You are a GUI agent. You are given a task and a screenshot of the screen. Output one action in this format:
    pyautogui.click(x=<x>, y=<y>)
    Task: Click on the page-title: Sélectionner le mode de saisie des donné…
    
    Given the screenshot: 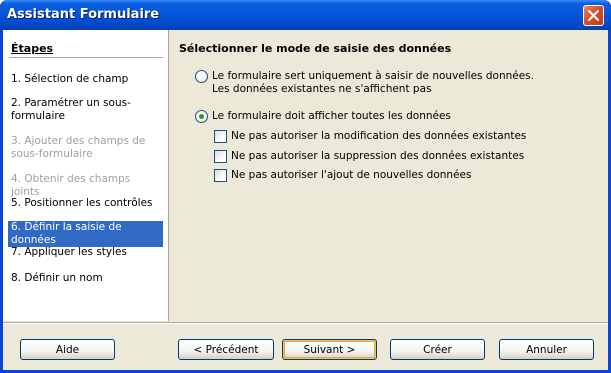 What is the action you would take?
    pyautogui.click(x=315, y=48)
    